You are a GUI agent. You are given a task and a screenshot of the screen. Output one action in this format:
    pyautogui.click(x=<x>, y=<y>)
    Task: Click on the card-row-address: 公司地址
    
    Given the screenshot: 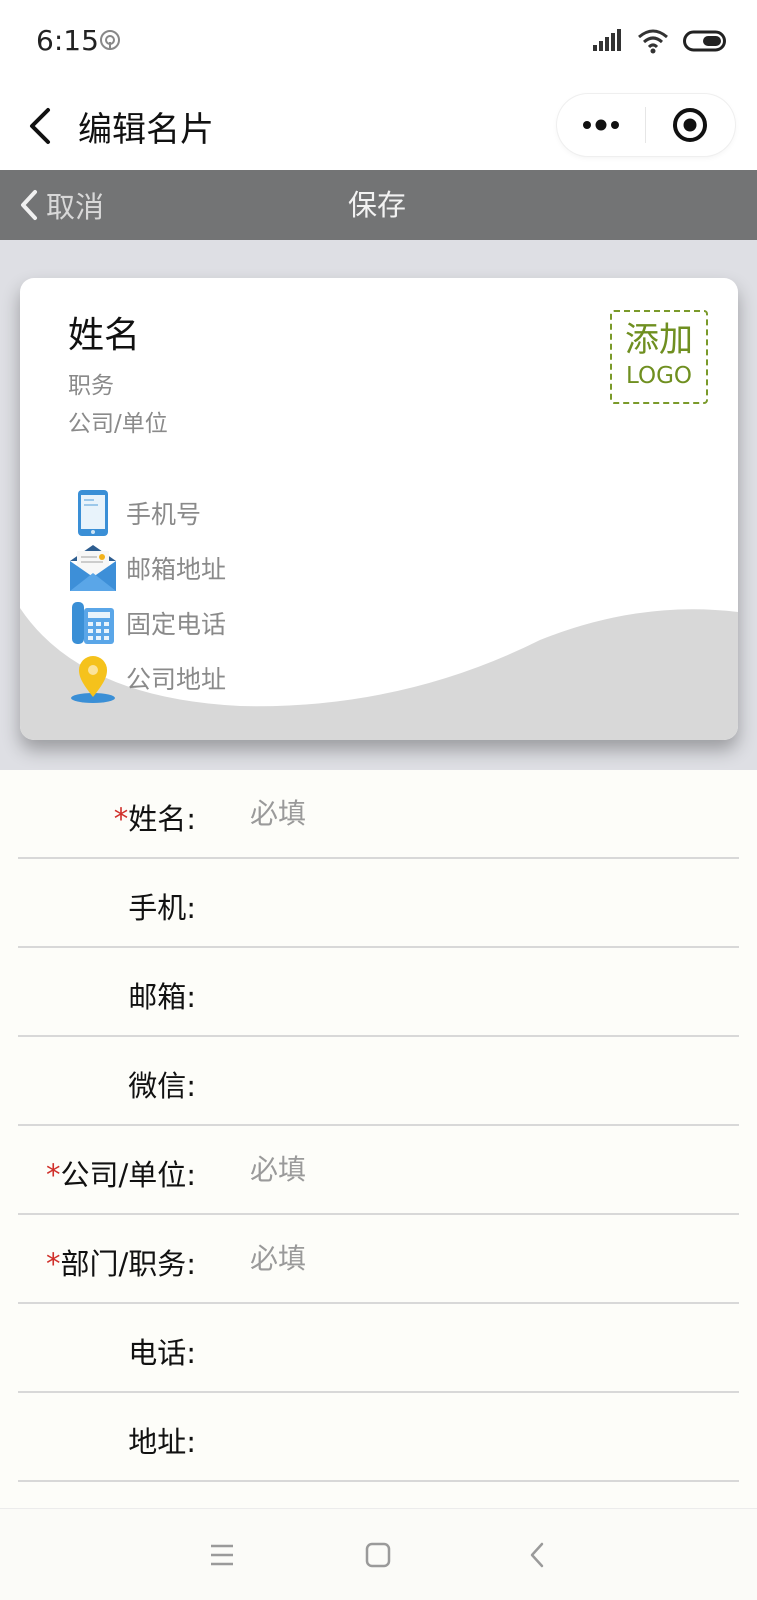 What is the action you would take?
    pyautogui.click(x=147, y=678)
    